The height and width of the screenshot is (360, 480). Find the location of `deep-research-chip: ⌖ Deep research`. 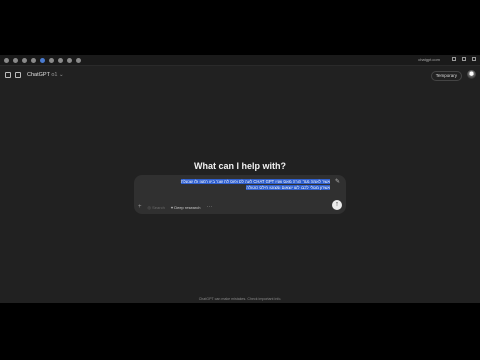

deep-research-chip: ⌖ Deep research is located at coordinates (186, 207).